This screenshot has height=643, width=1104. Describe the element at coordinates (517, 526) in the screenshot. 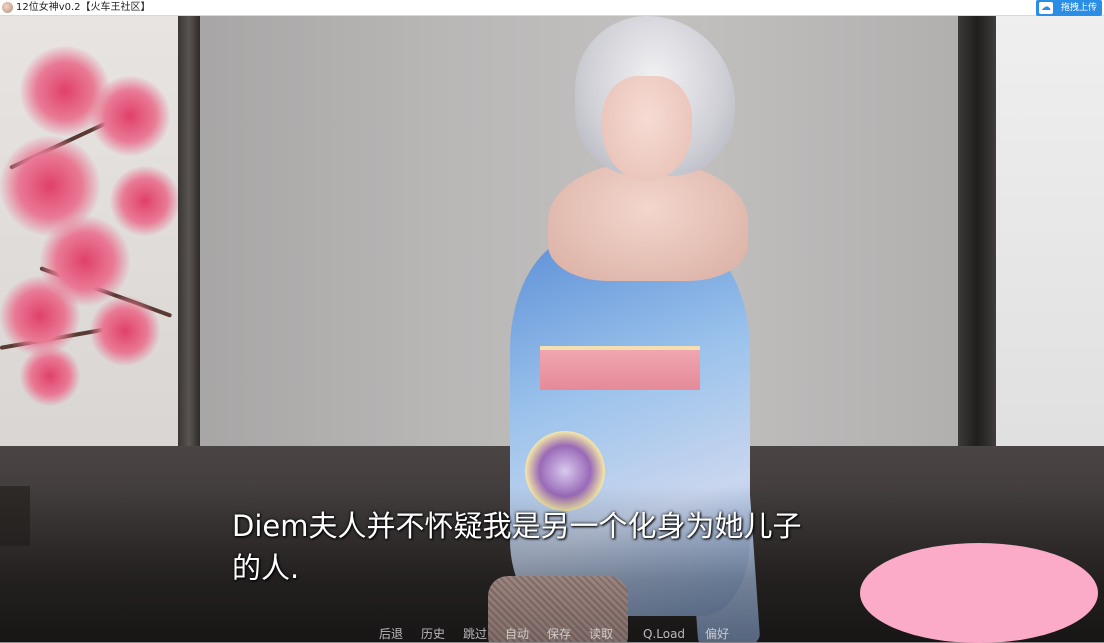

I see `dialogue-line-1: Diem夫人并不怀疑我是另一个化身为她儿子` at that location.